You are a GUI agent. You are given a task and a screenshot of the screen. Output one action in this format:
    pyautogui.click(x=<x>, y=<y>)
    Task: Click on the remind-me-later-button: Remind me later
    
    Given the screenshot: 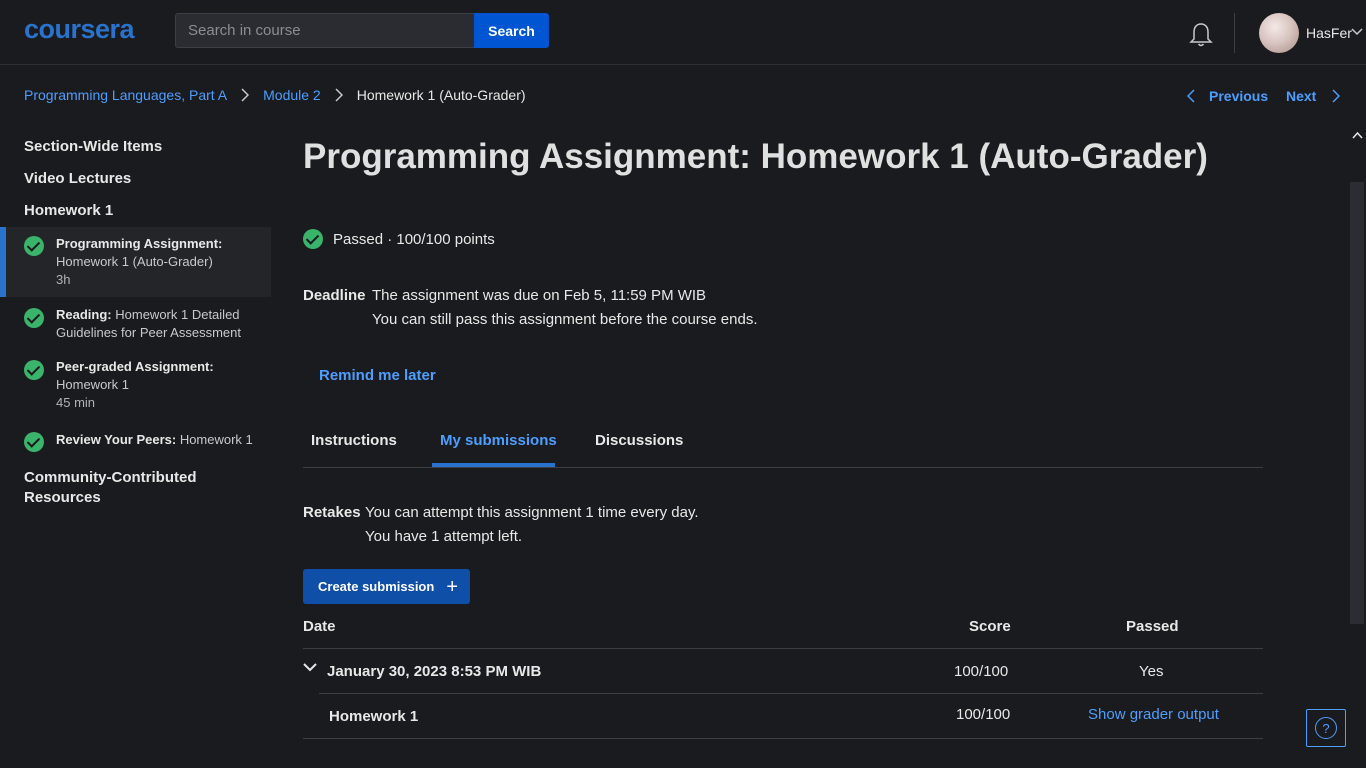 What is the action you would take?
    pyautogui.click(x=377, y=375)
    